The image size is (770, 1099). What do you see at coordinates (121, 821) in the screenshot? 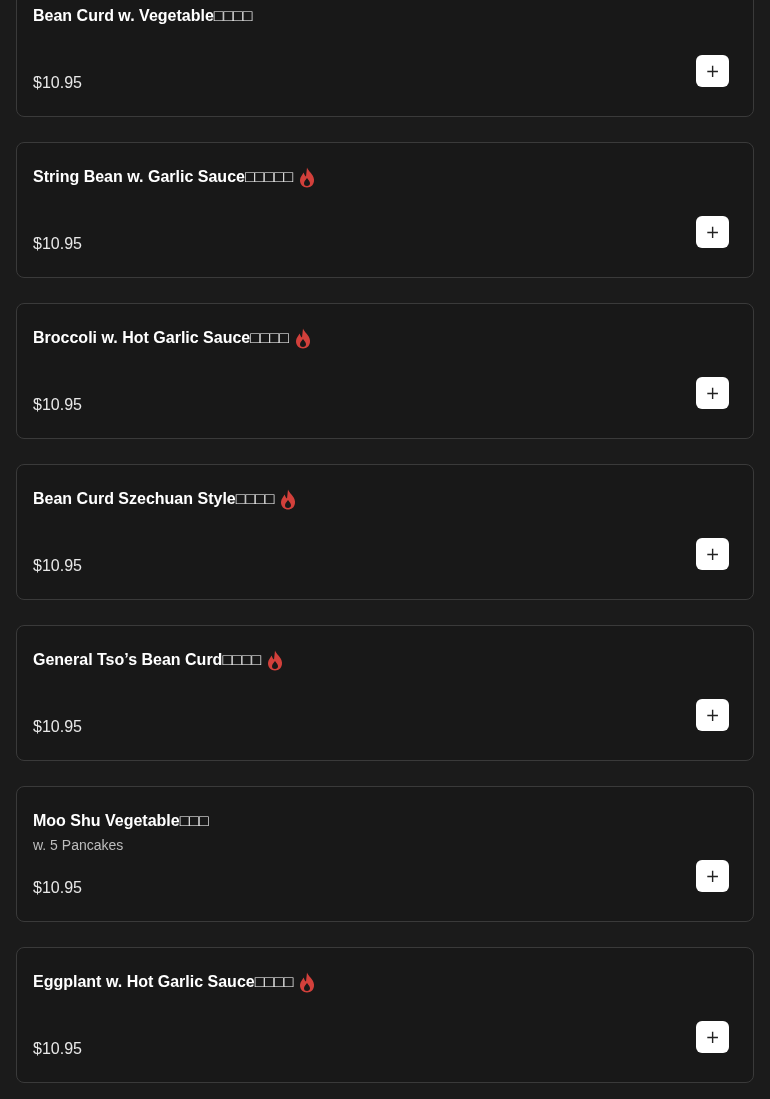
I see `dish-name: Moo Shu Vegetable□□□` at bounding box center [121, 821].